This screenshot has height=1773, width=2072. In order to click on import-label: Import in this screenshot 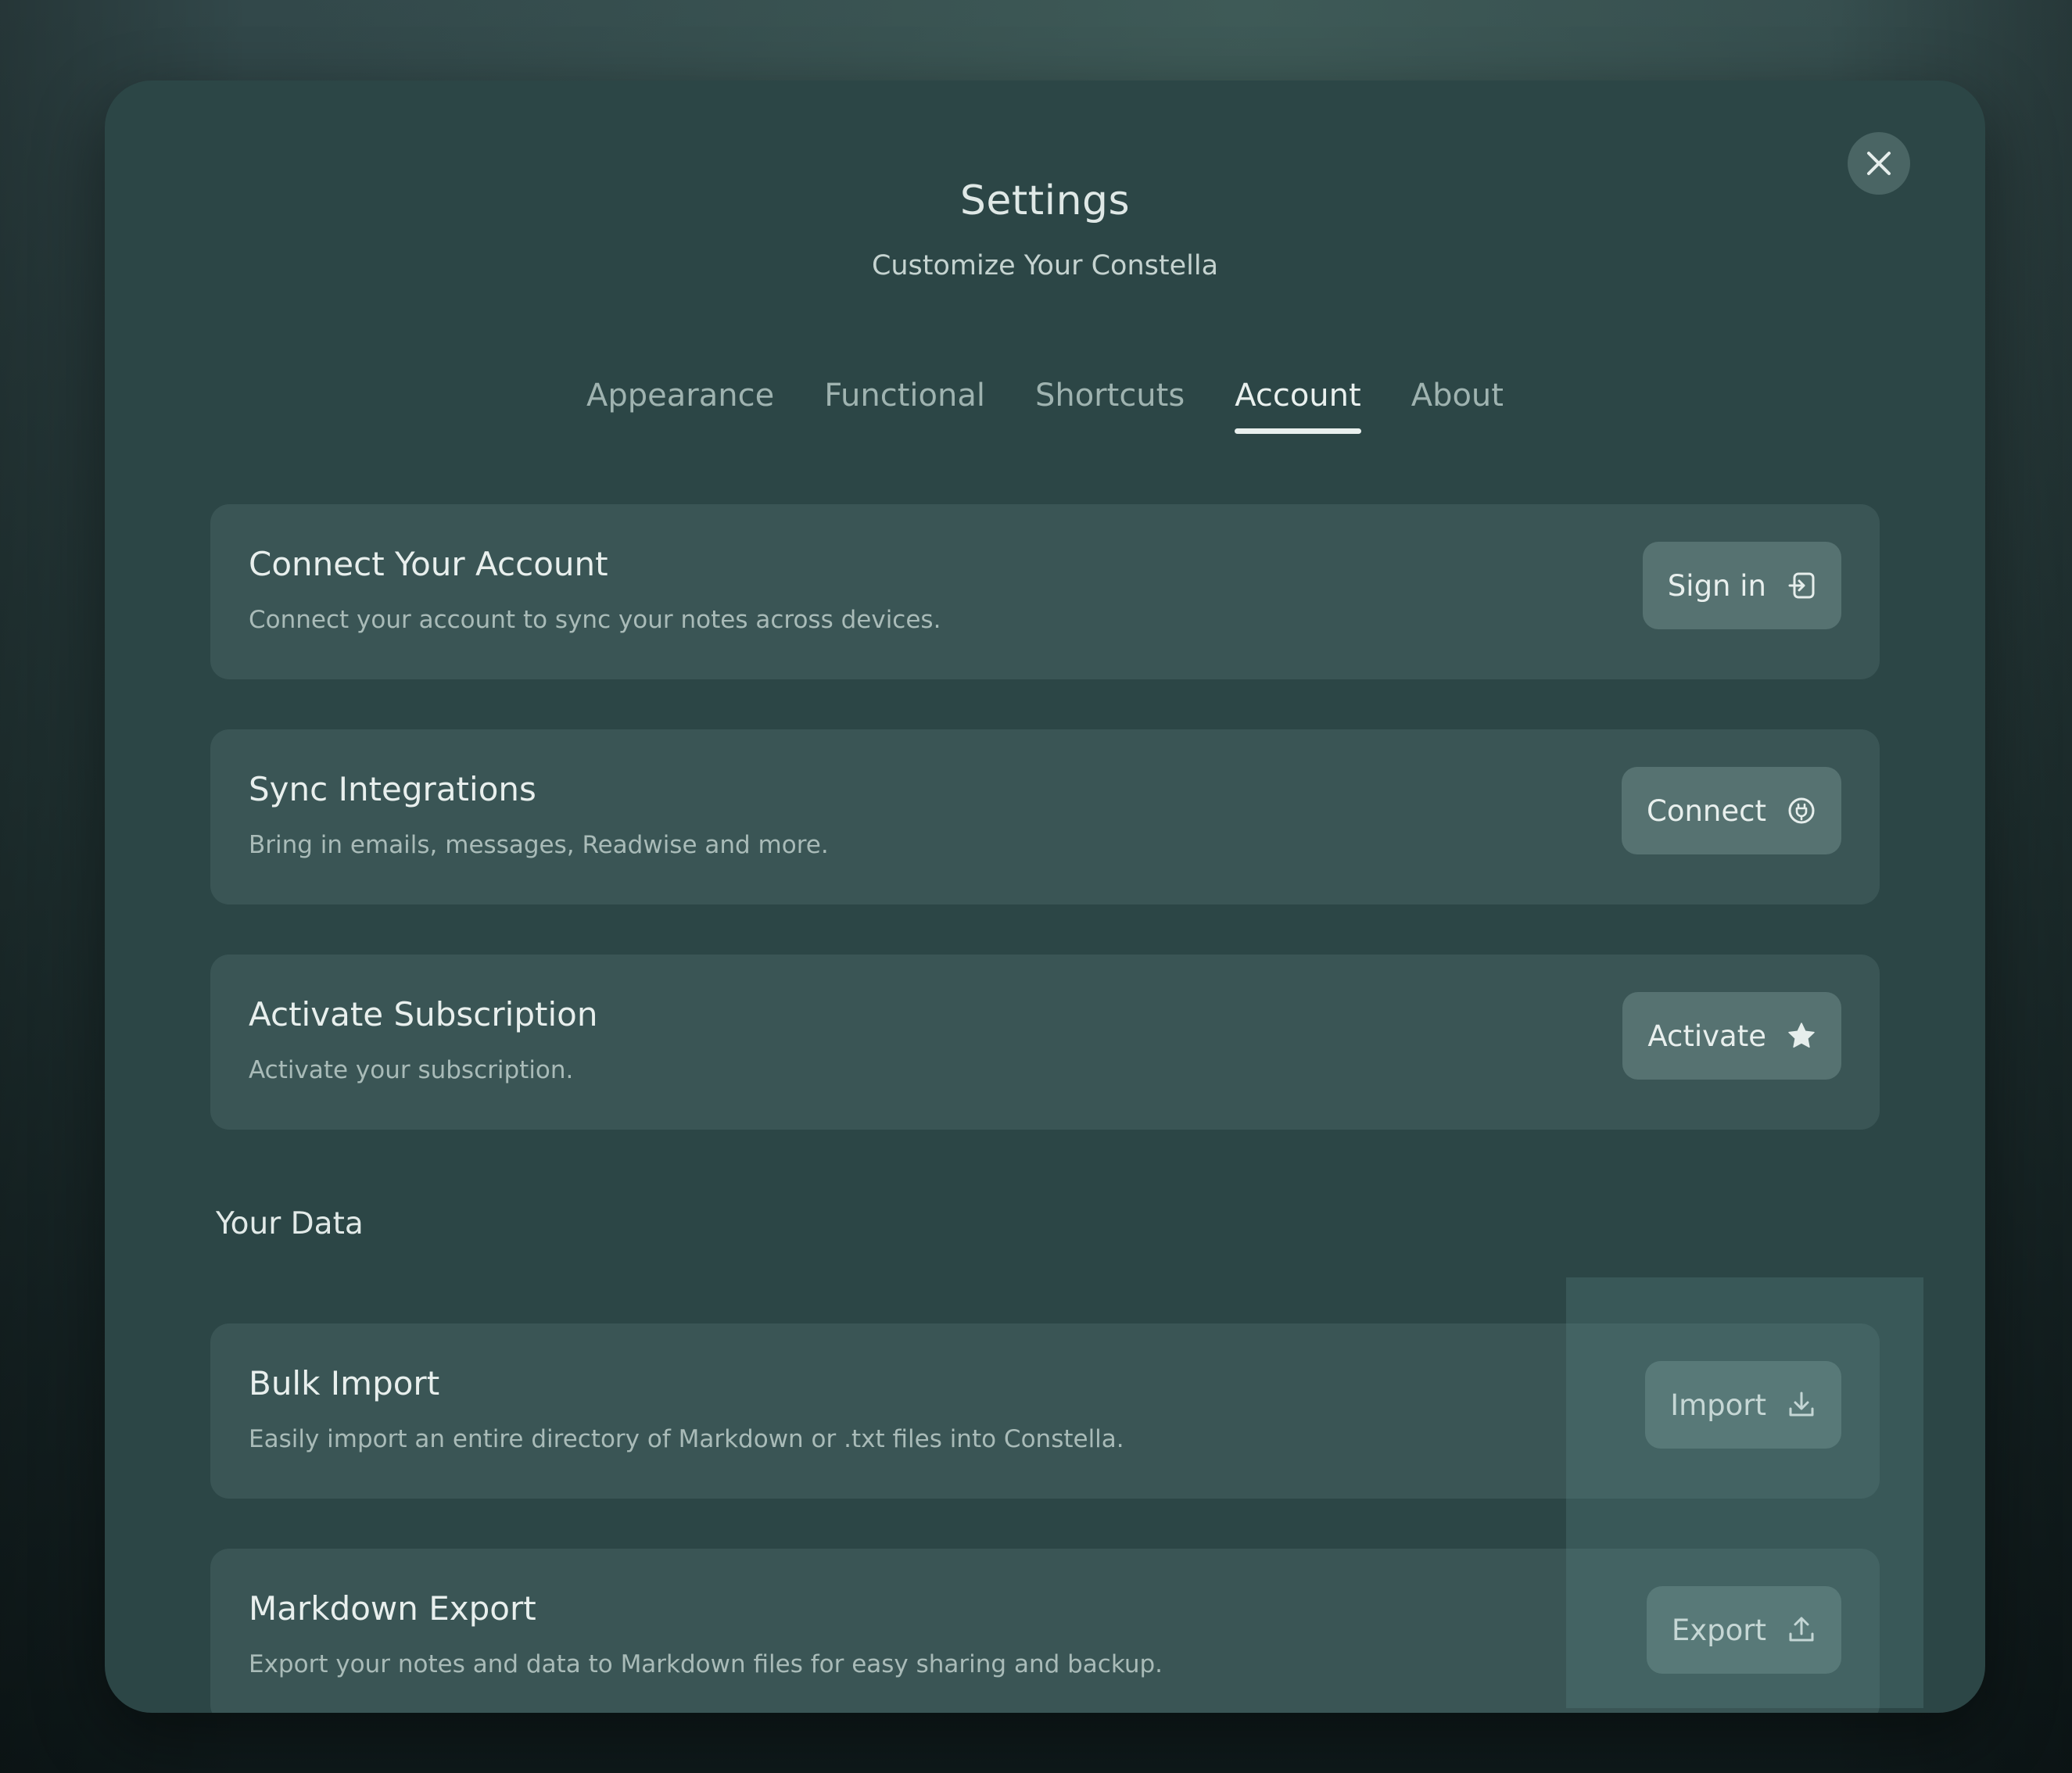, I will do `click(1718, 1405)`.